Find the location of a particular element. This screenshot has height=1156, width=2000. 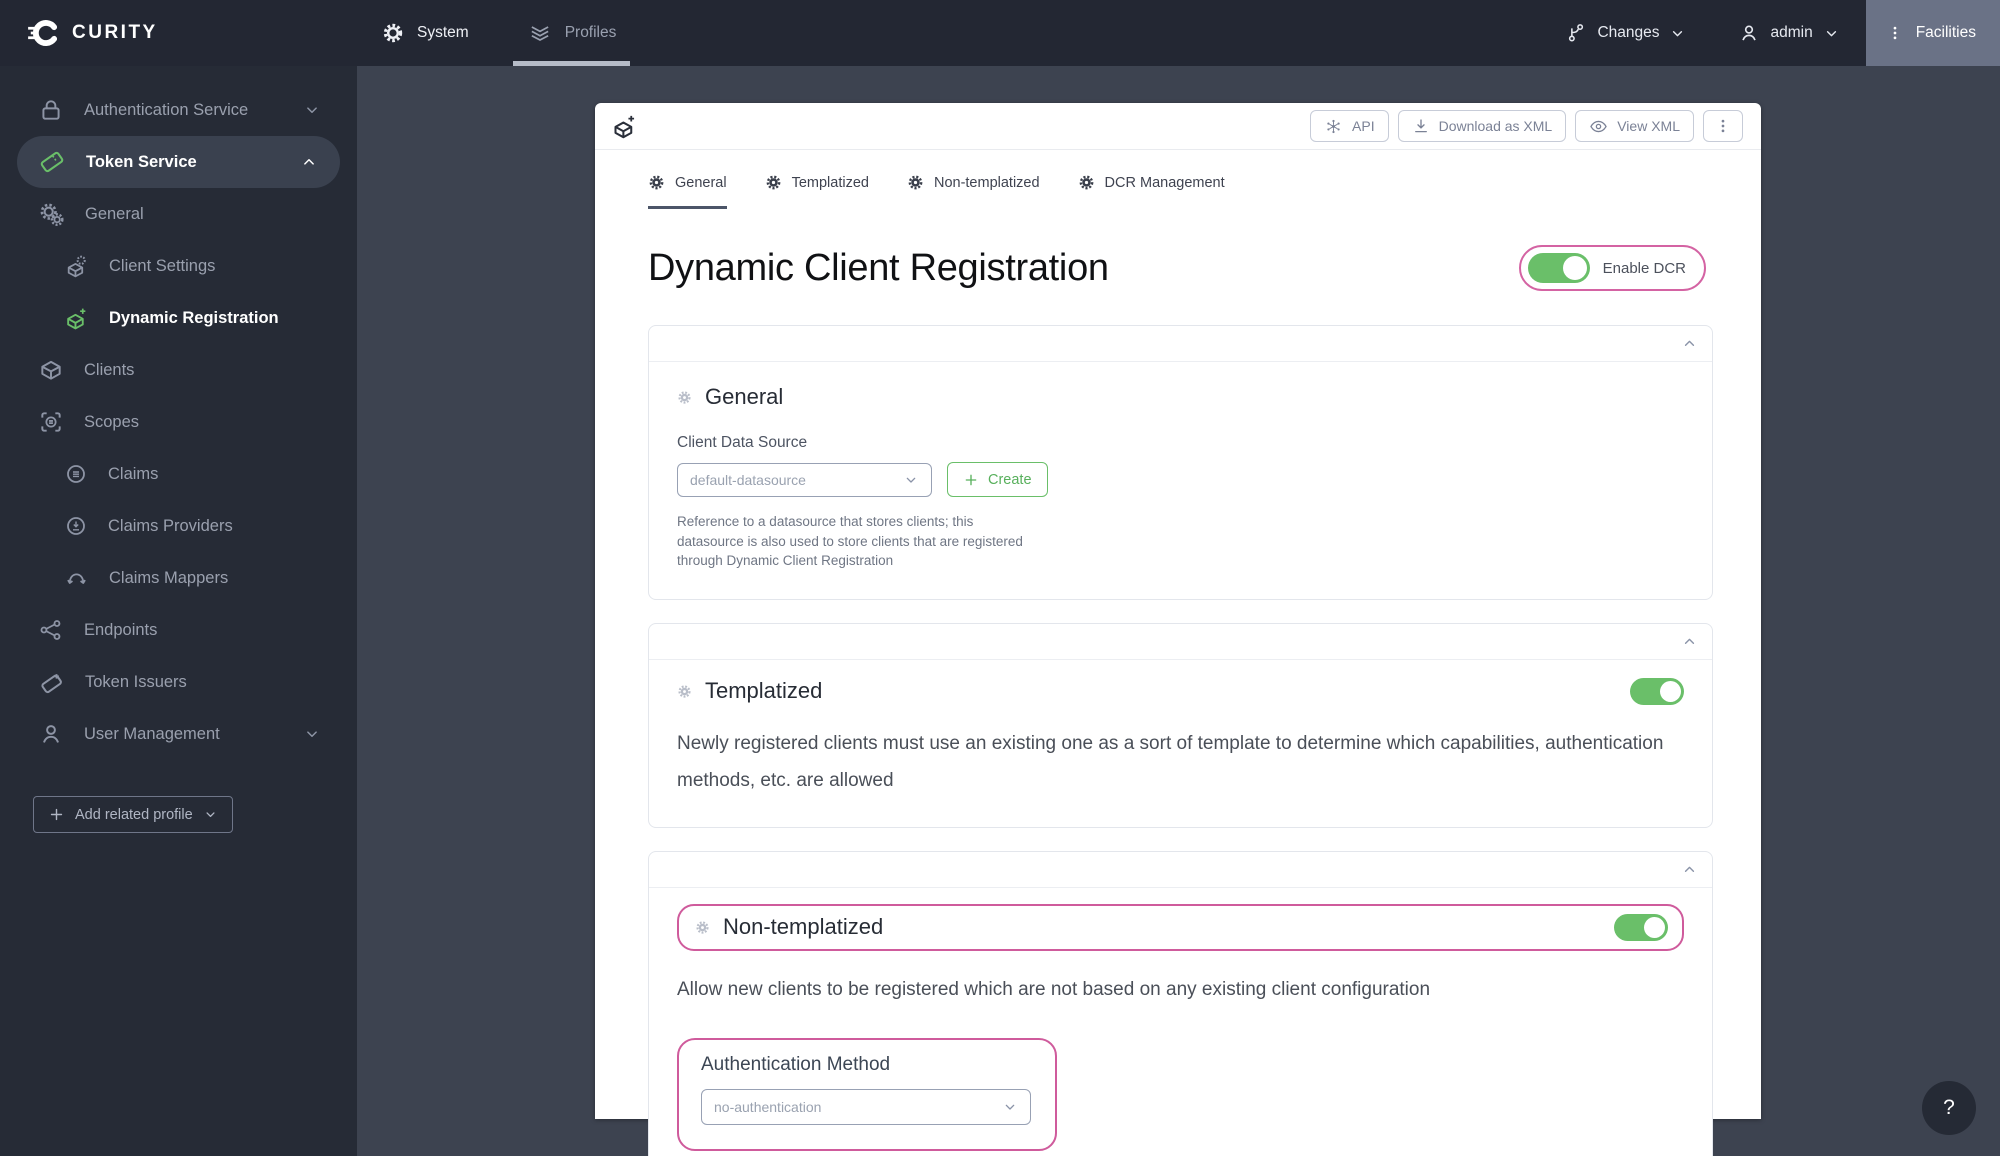

tab-general: General is located at coordinates (687, 191).